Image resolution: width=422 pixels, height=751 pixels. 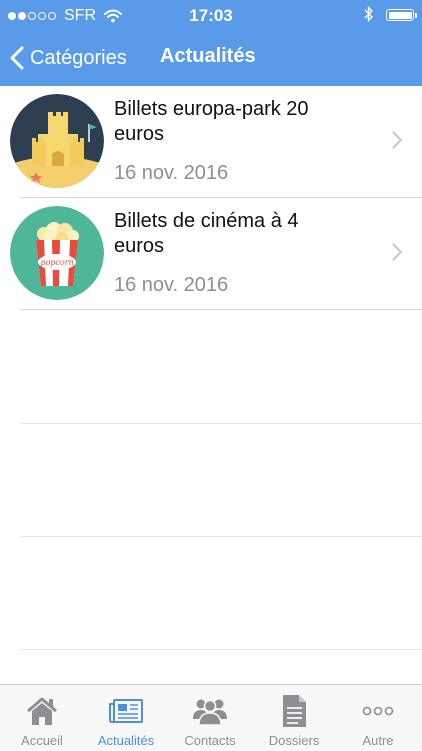 What do you see at coordinates (294, 711) in the screenshot?
I see `document-icon` at bounding box center [294, 711].